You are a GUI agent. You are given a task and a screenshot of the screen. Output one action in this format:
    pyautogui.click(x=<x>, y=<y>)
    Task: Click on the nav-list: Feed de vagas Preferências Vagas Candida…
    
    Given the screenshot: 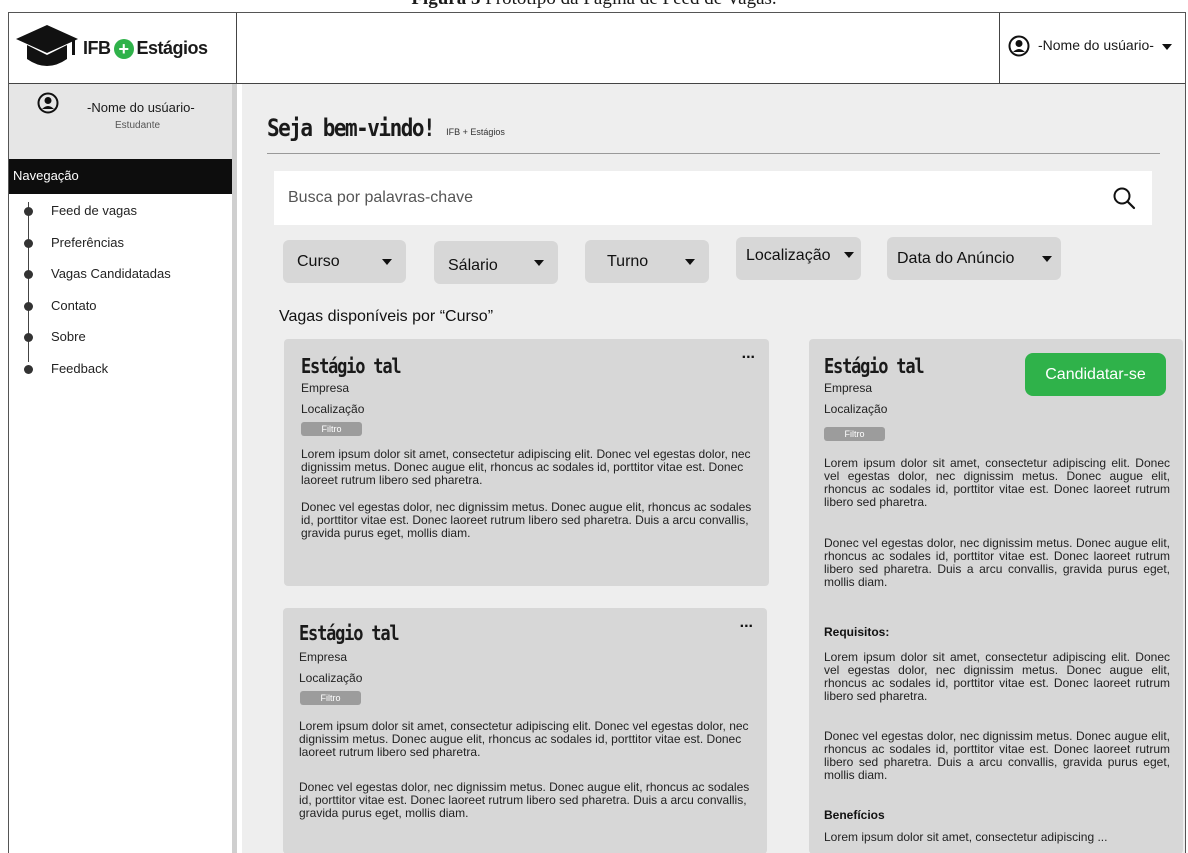 What is the action you would take?
    pyautogui.click(x=120, y=292)
    